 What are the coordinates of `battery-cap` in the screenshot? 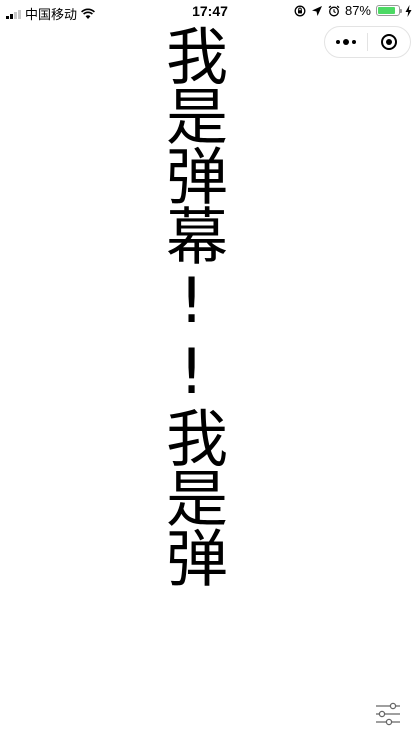 It's located at (401, 11).